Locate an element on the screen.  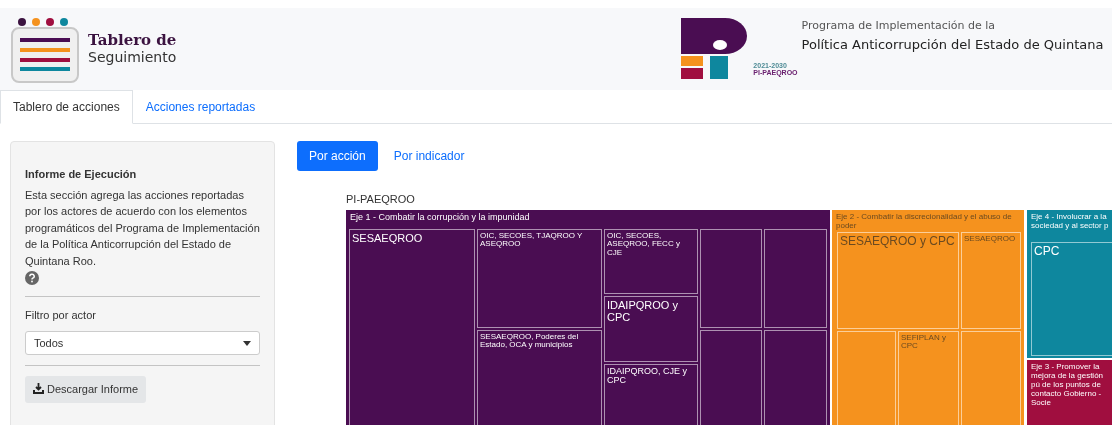
treemap-group: Eje 2 - Combatir la discrecionalidad y el abuso de poder SESAEQROO y CPC SESAEQROO SEFIPLAN y CPC is located at coordinates (928, 317).